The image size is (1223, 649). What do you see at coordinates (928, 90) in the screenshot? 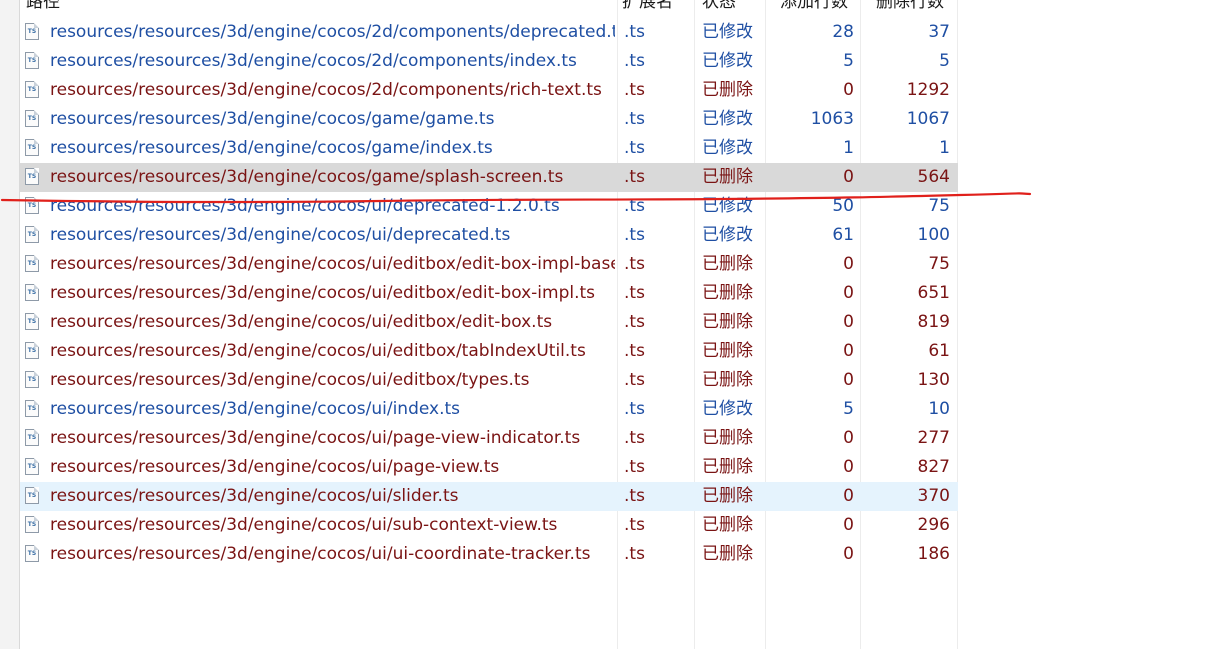
I see `deleted-lines: 1292` at bounding box center [928, 90].